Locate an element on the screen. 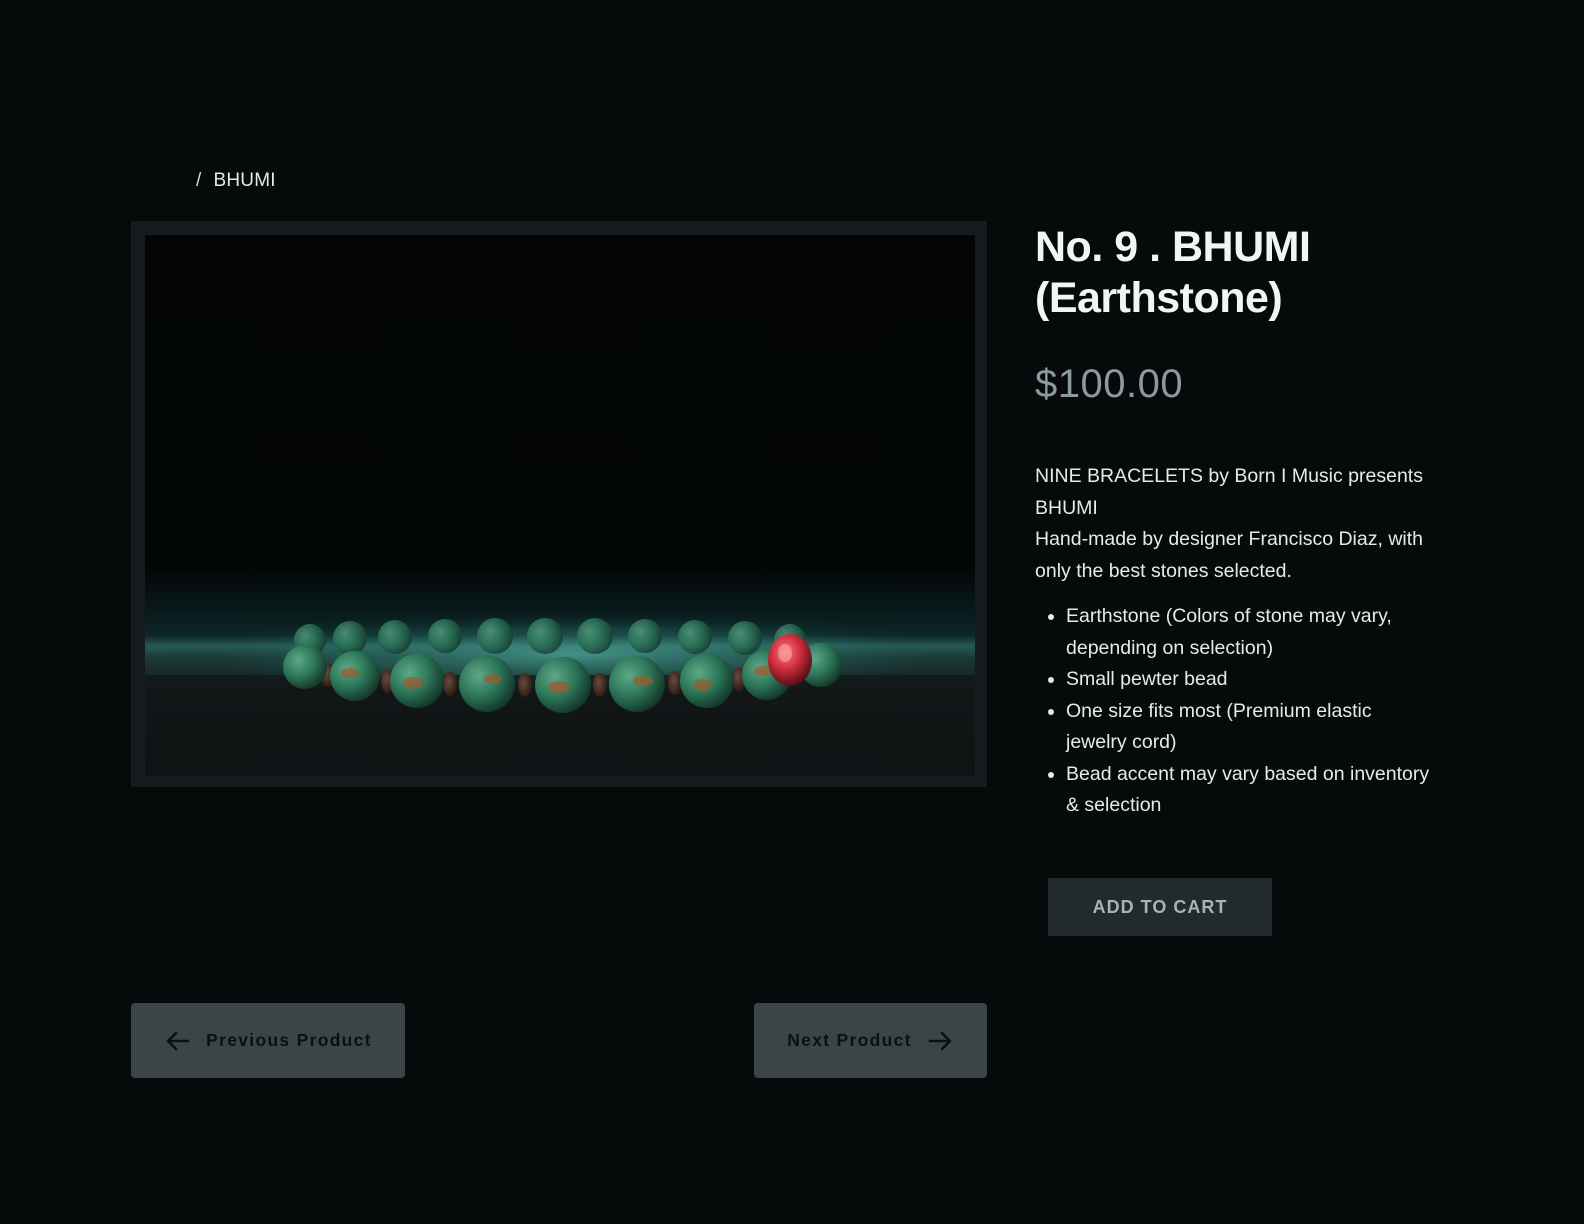  next-product-label: Next Product is located at coordinates (849, 1040).